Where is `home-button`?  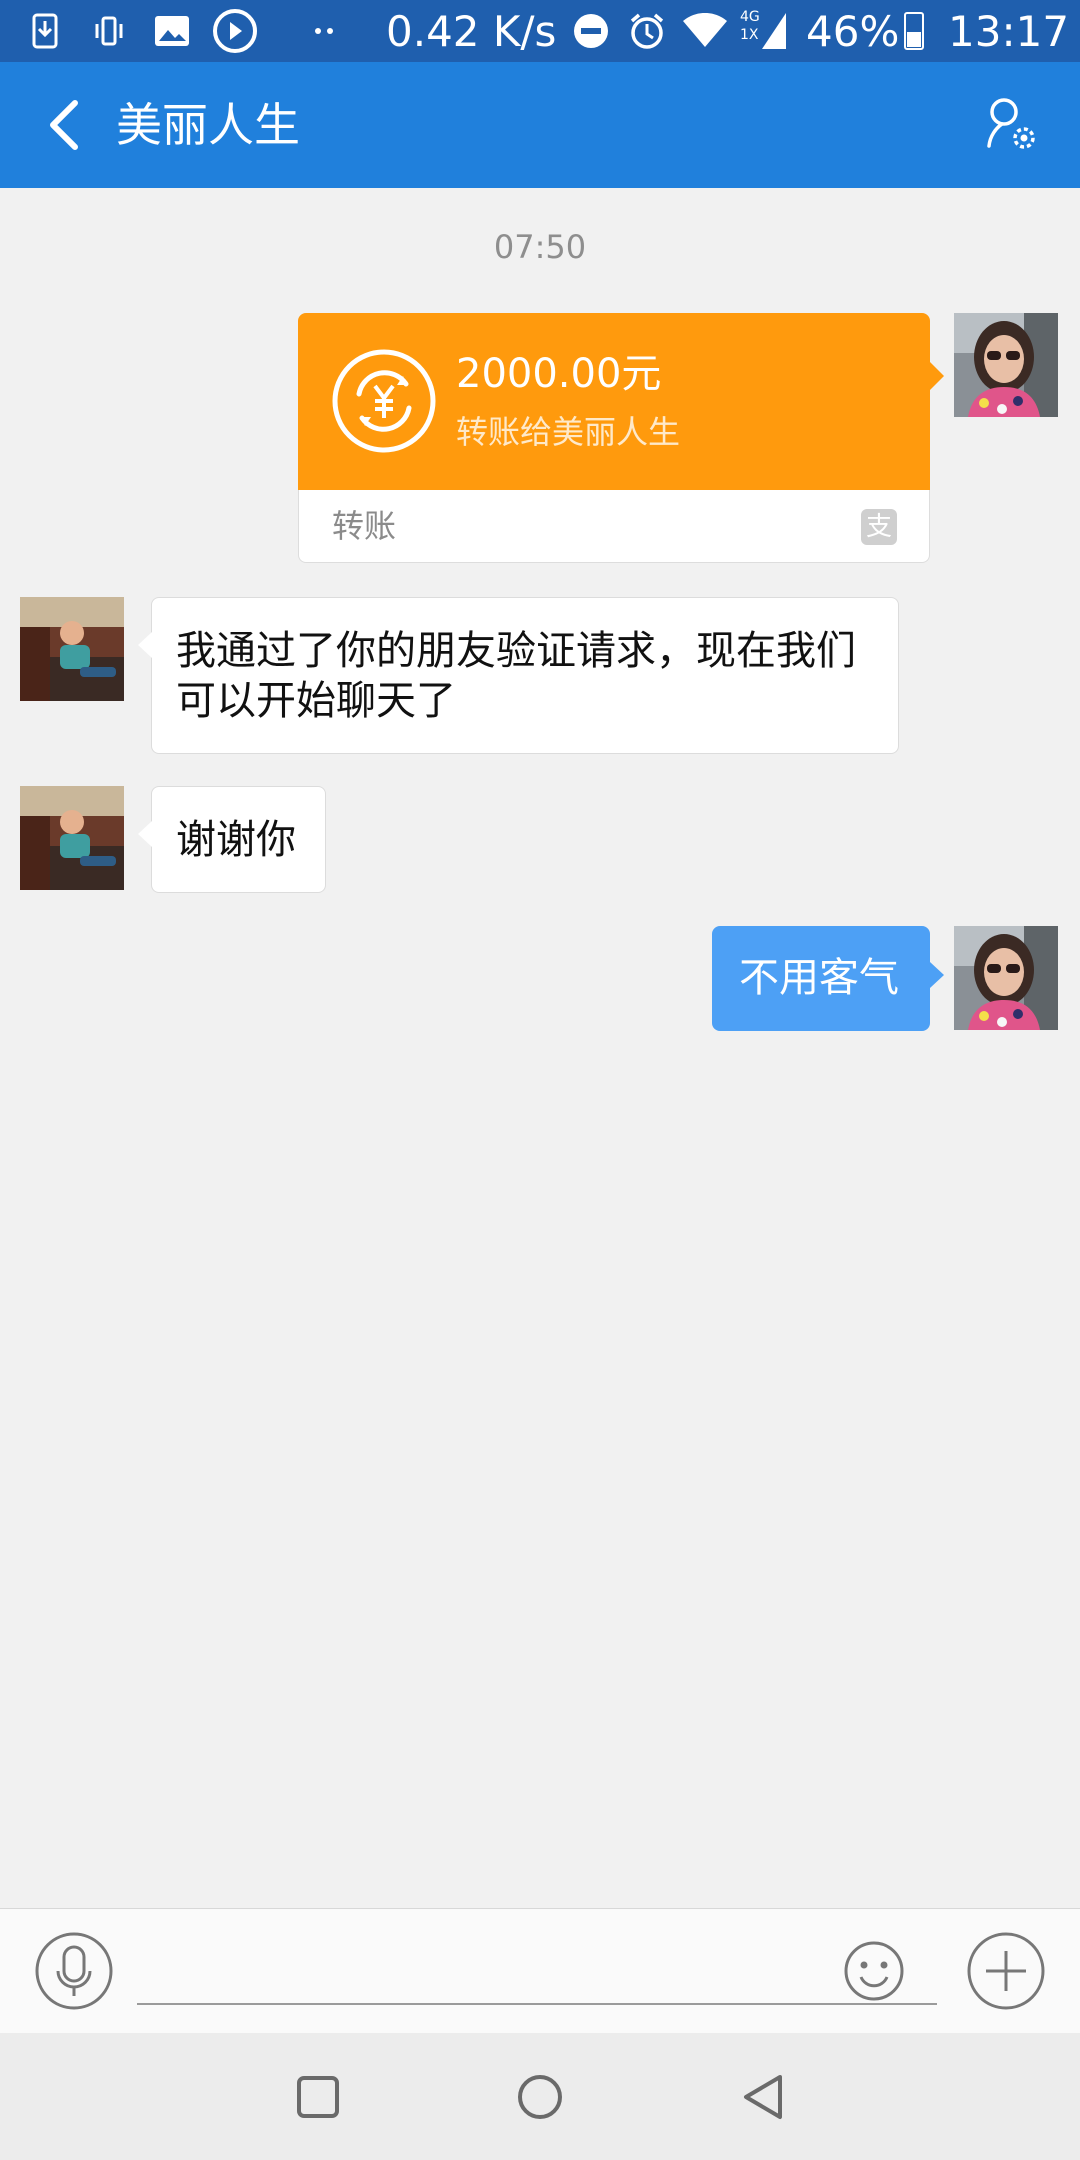
home-button is located at coordinates (540, 2097).